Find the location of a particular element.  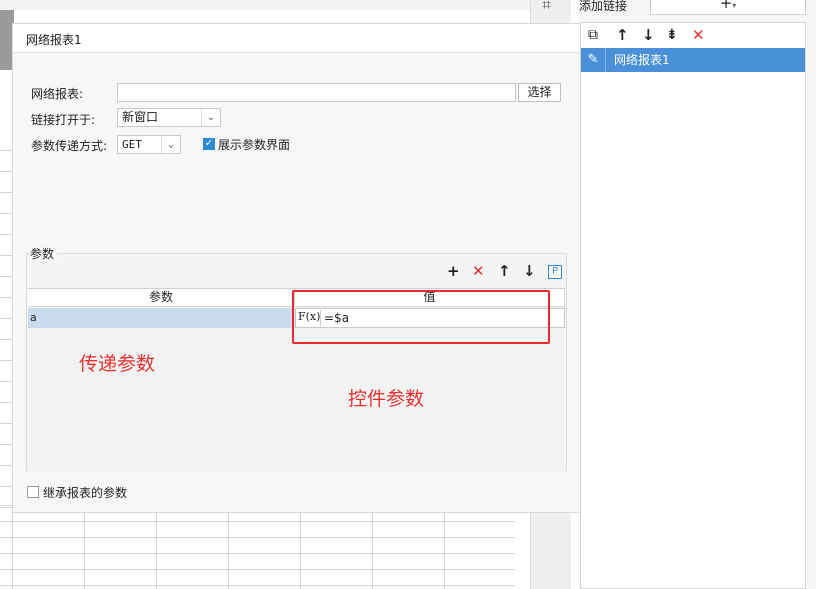

spreadsheet-grid is located at coordinates (257, 547).